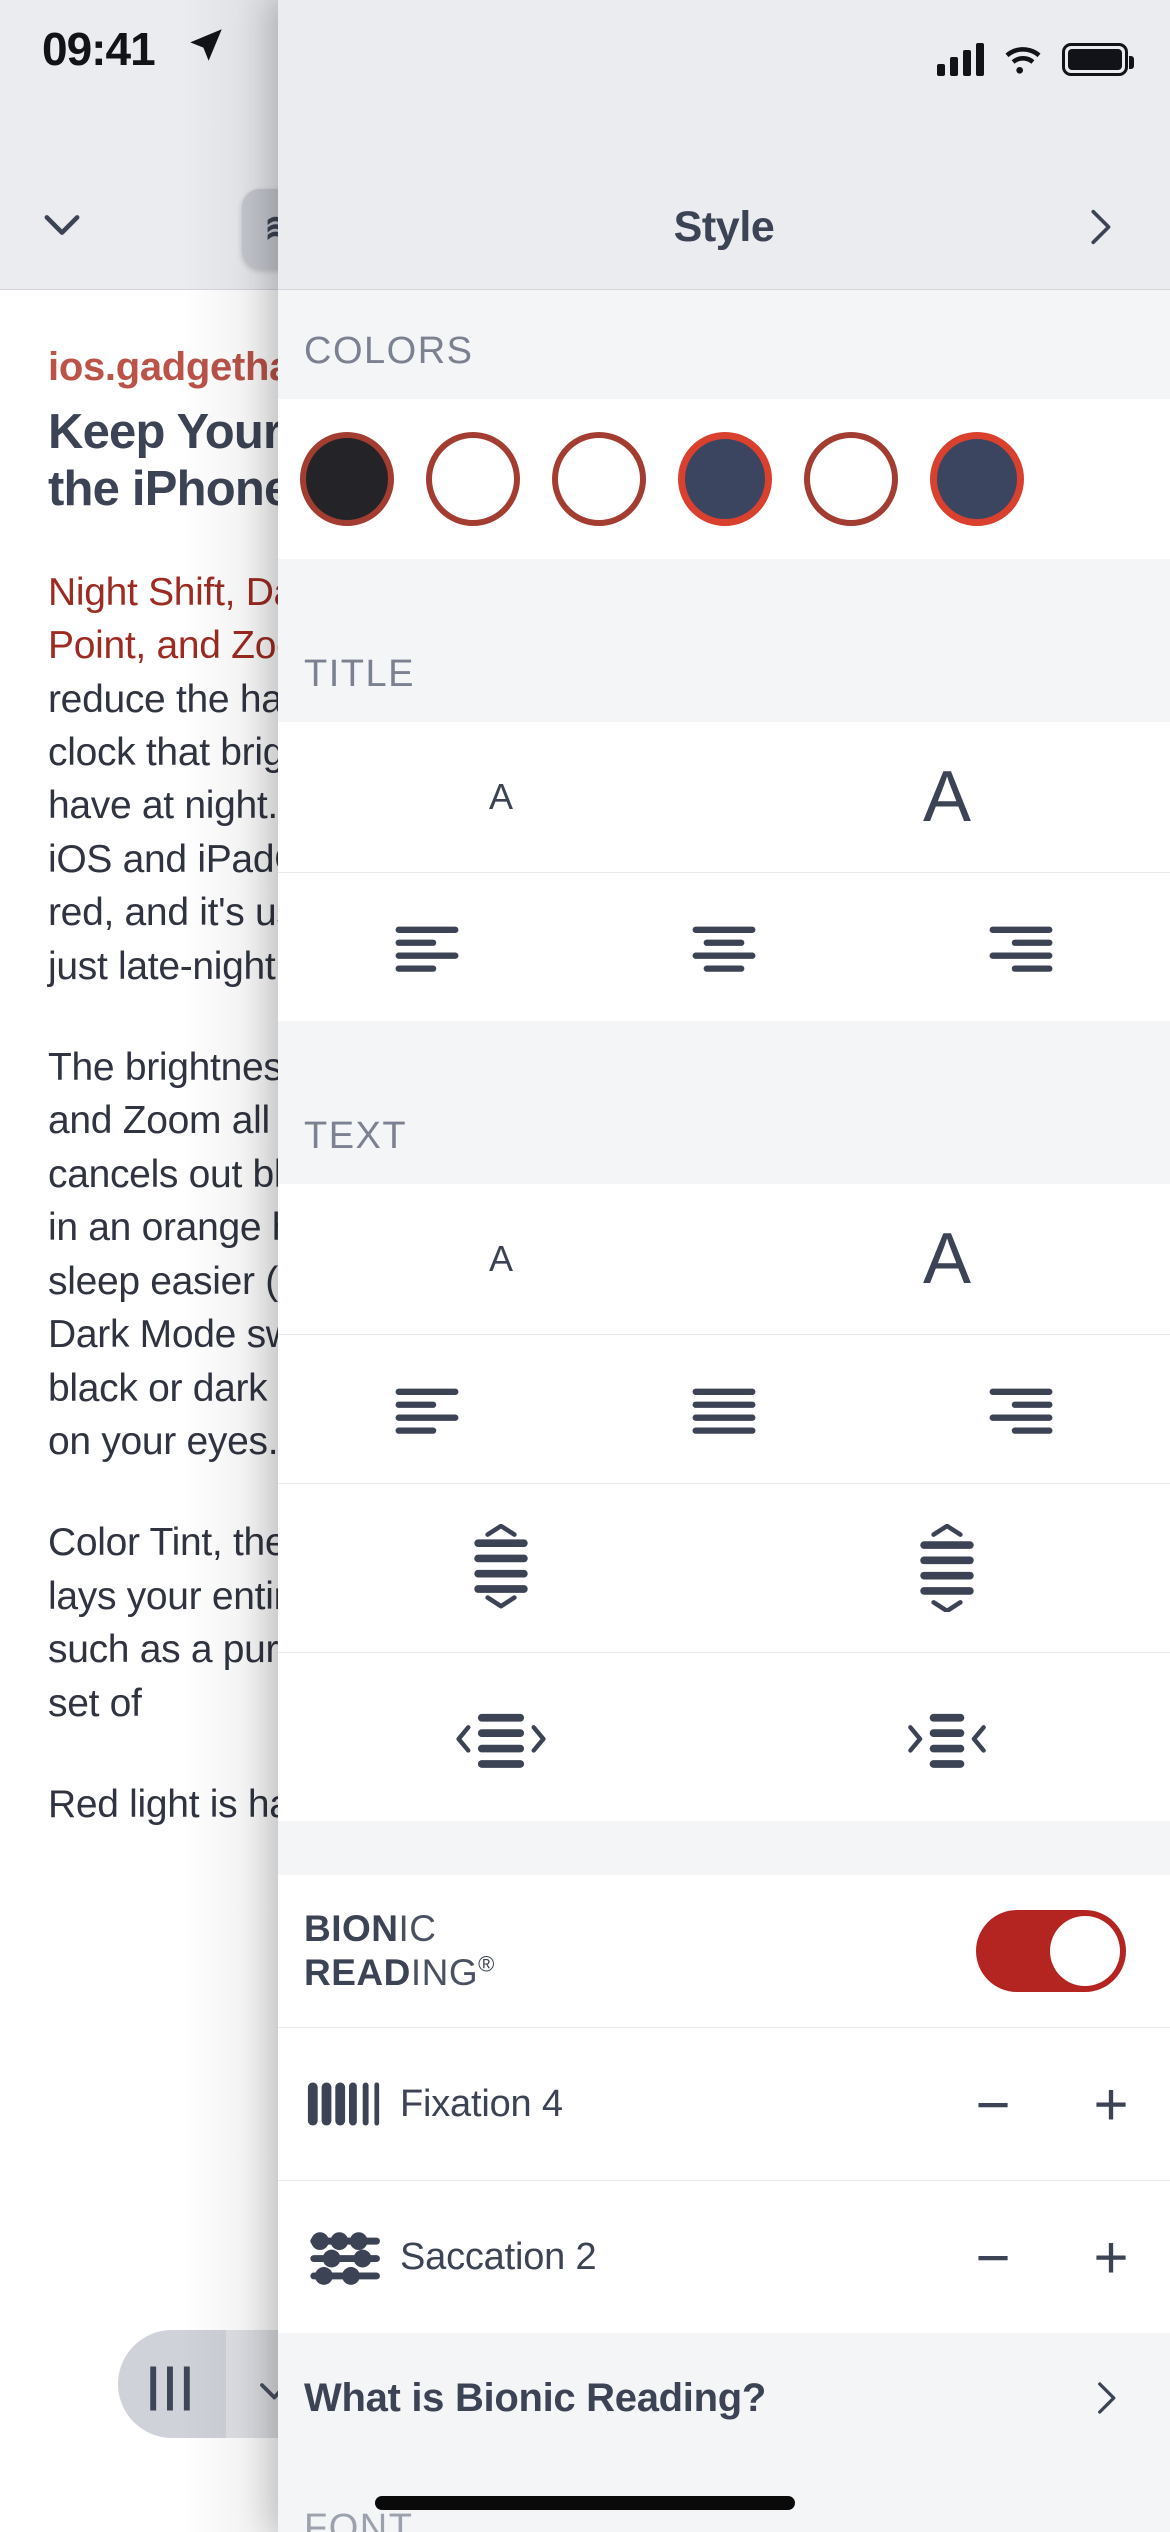 This screenshot has width=1170, height=2532. What do you see at coordinates (724, 1129) in the screenshot?
I see `section-header-text: TEXT` at bounding box center [724, 1129].